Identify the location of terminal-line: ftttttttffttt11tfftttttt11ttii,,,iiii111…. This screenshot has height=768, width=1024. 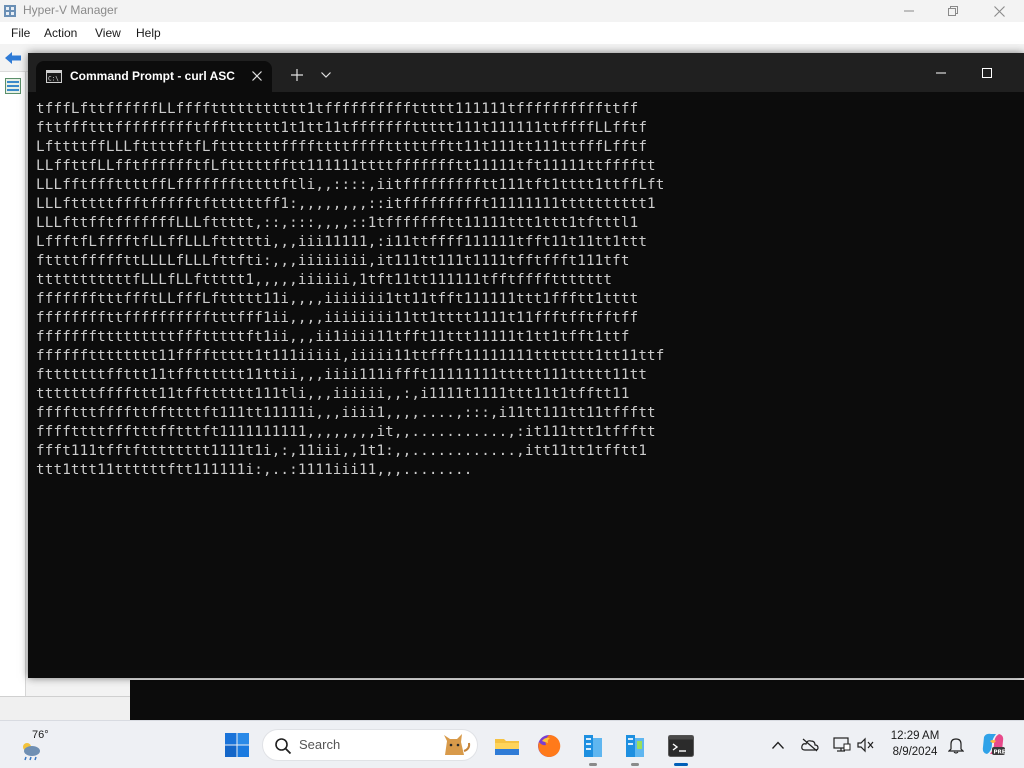
(342, 375).